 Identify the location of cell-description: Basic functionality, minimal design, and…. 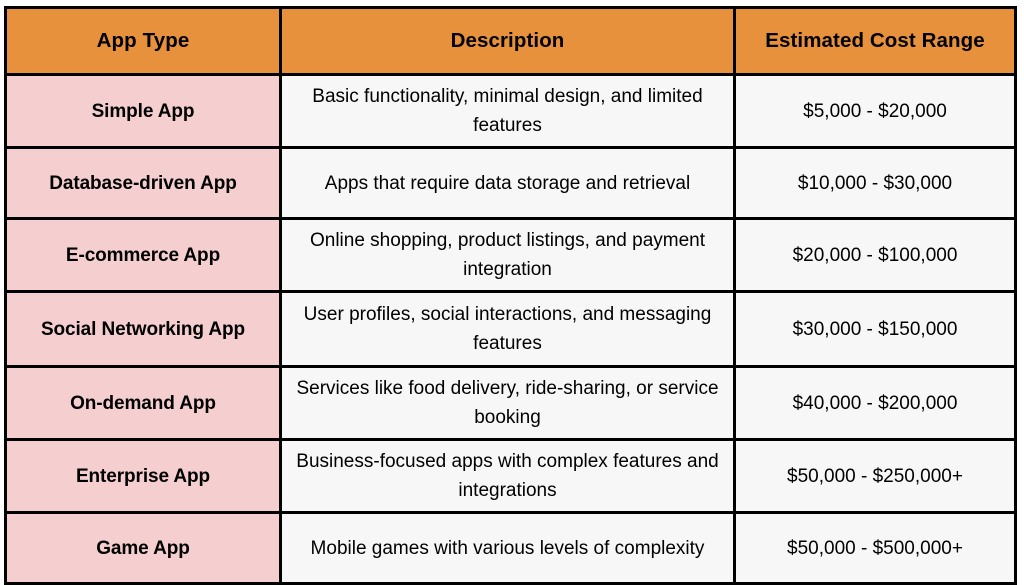
(507, 111).